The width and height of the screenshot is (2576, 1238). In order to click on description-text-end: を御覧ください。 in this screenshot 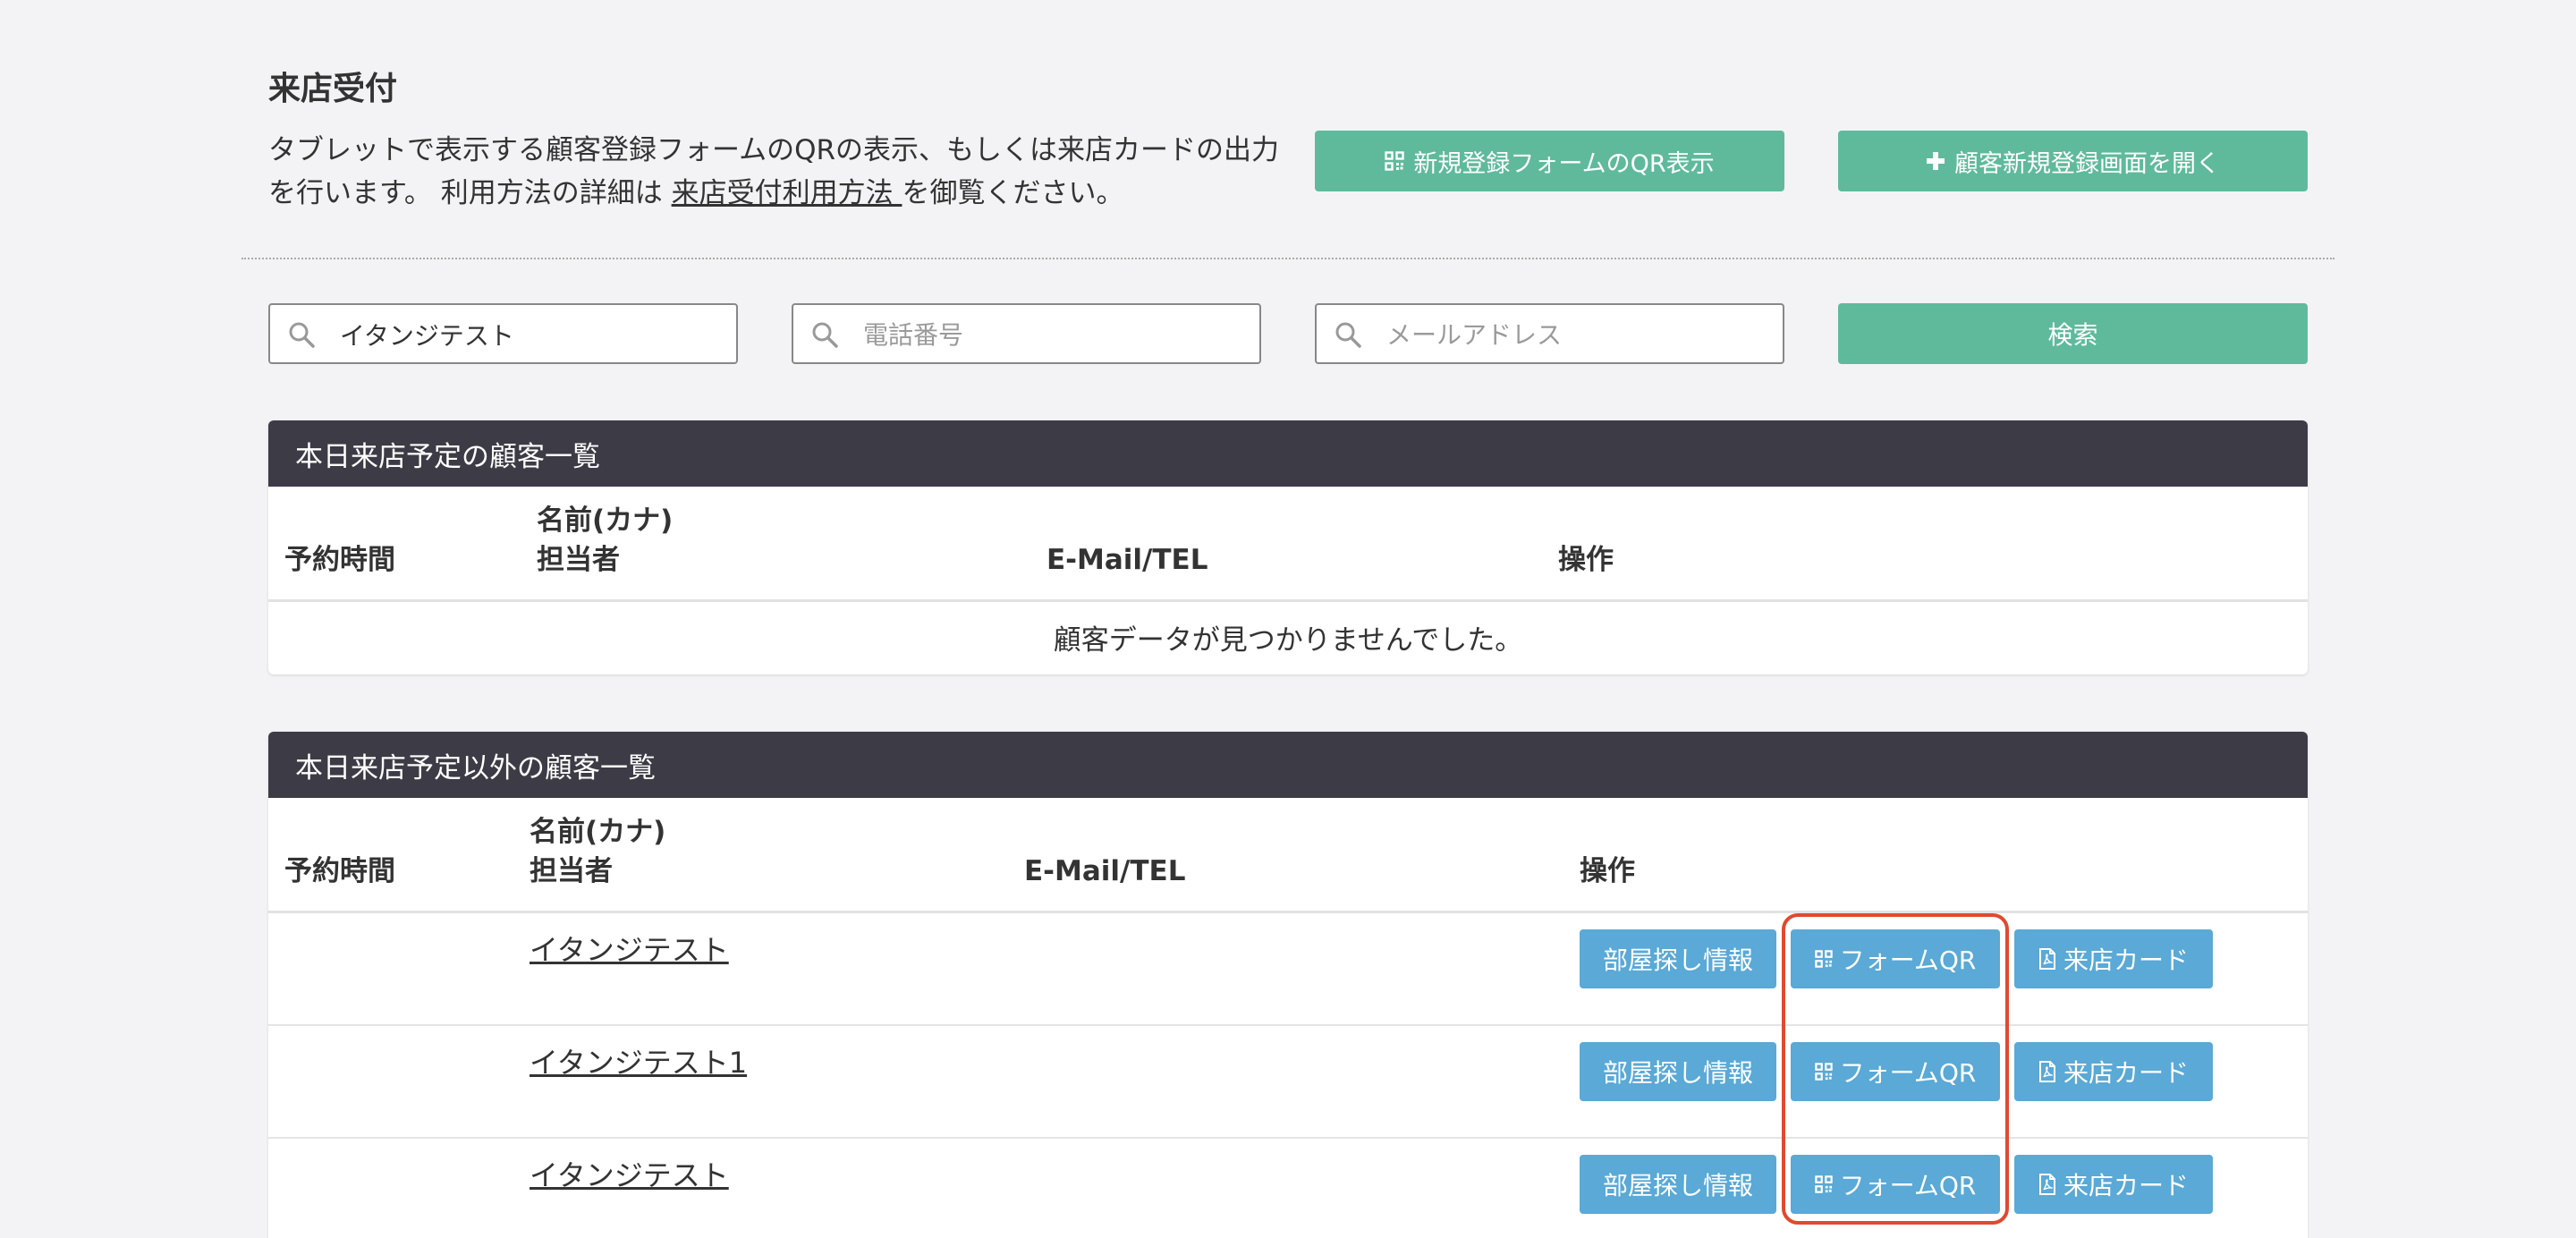, I will do `click(1013, 193)`.